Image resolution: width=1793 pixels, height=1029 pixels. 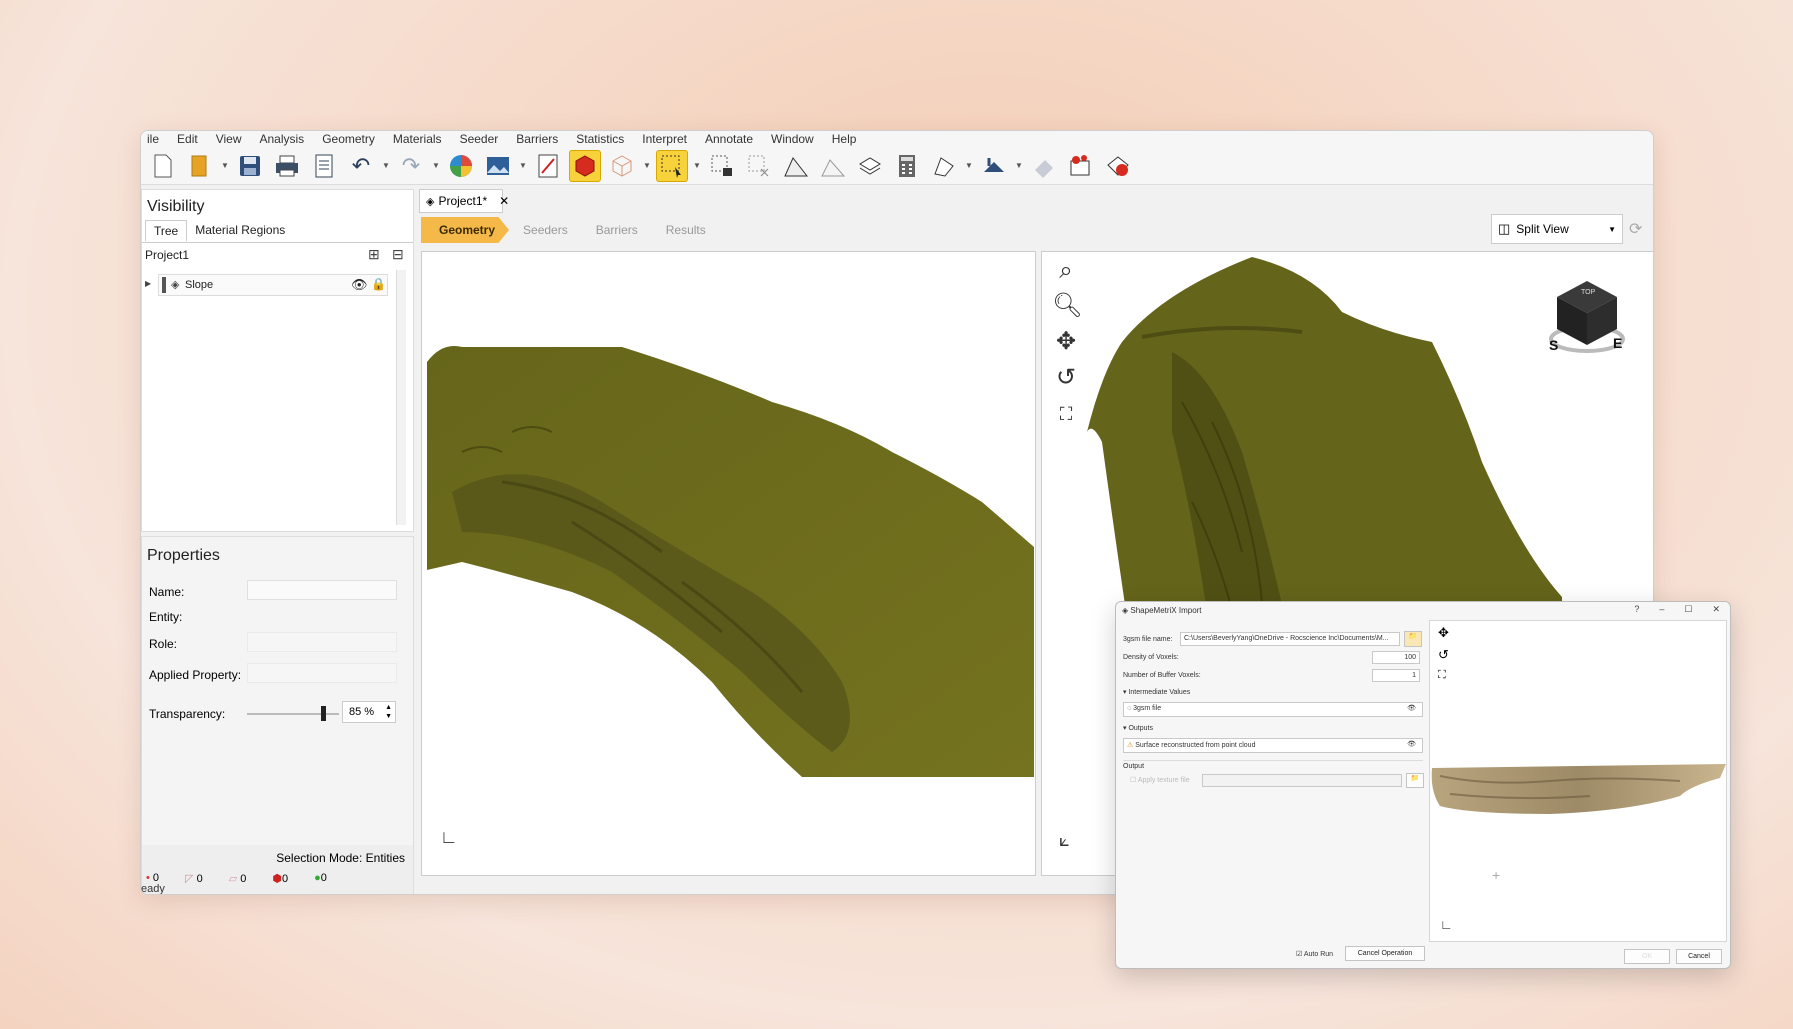 What do you see at coordinates (1314, 954) in the screenshot?
I see `auto-run-checkbox: ☑ Auto Run` at bounding box center [1314, 954].